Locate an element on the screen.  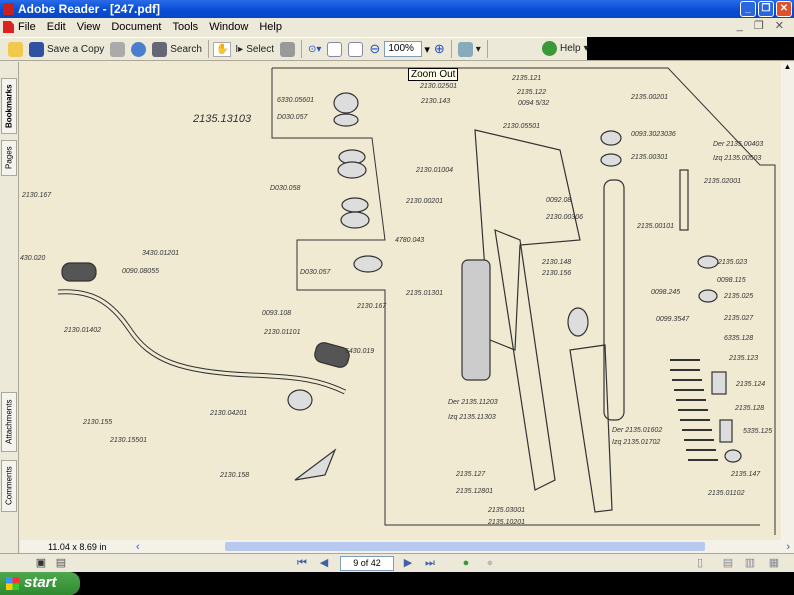
part-number-label: Izq 2135.00503 is located at coordinates (737, 158).